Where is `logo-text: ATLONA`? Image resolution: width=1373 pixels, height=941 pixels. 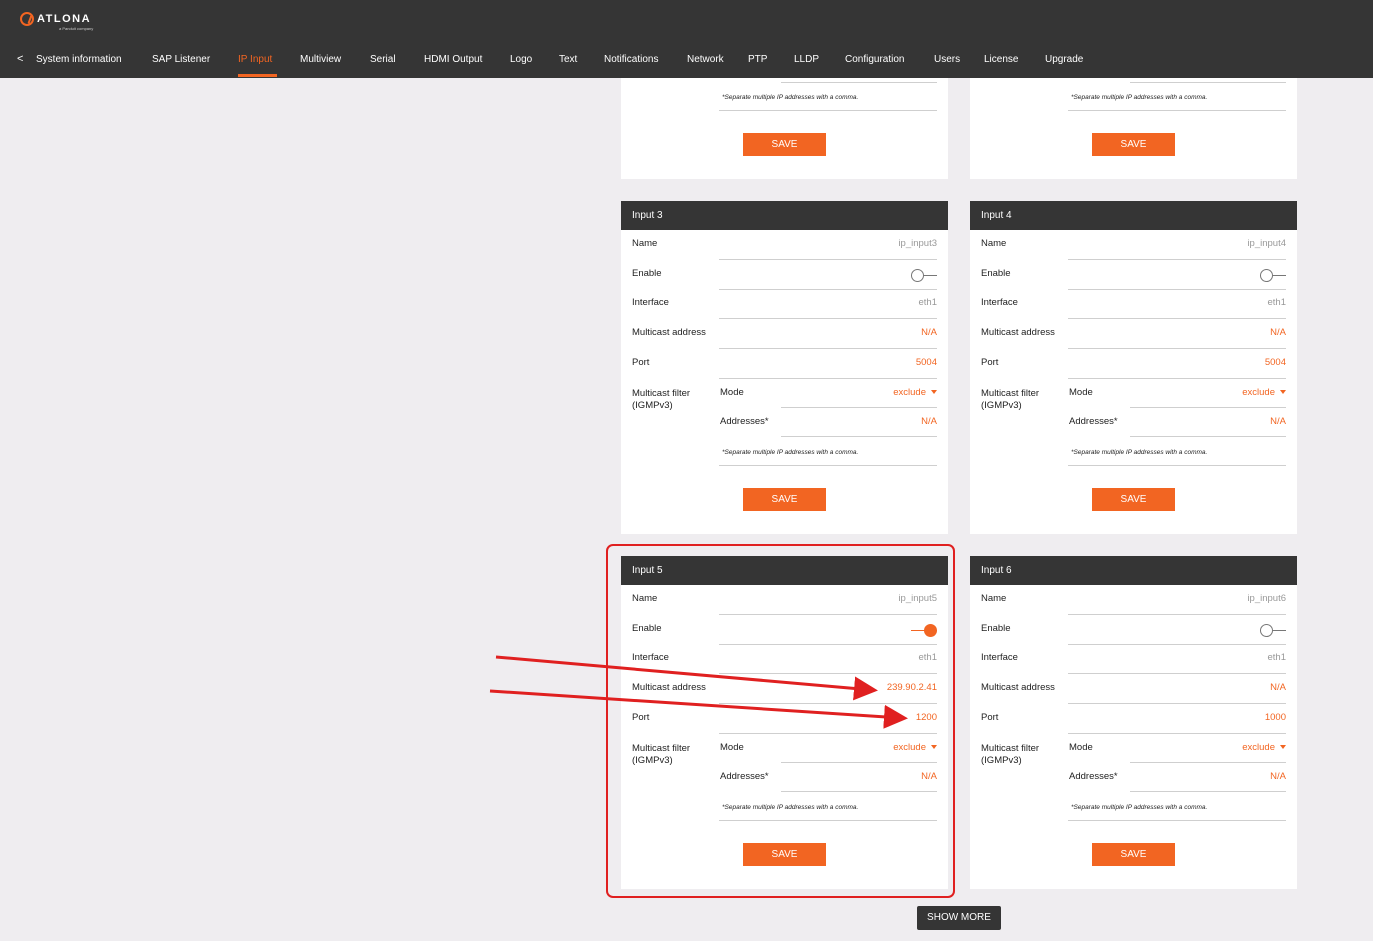
logo-text: ATLONA is located at coordinates (64, 19).